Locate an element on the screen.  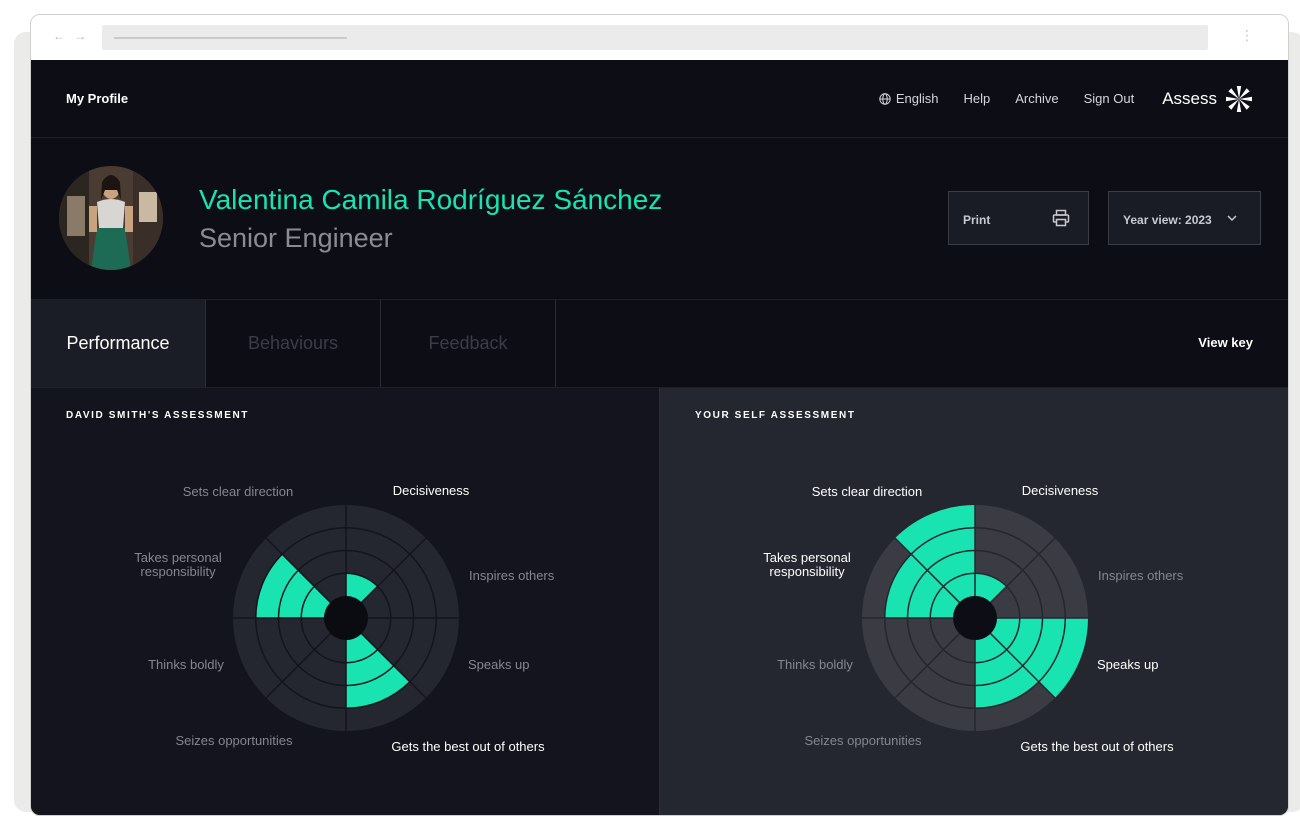
brand-logo-icon is located at coordinates (1239, 98).